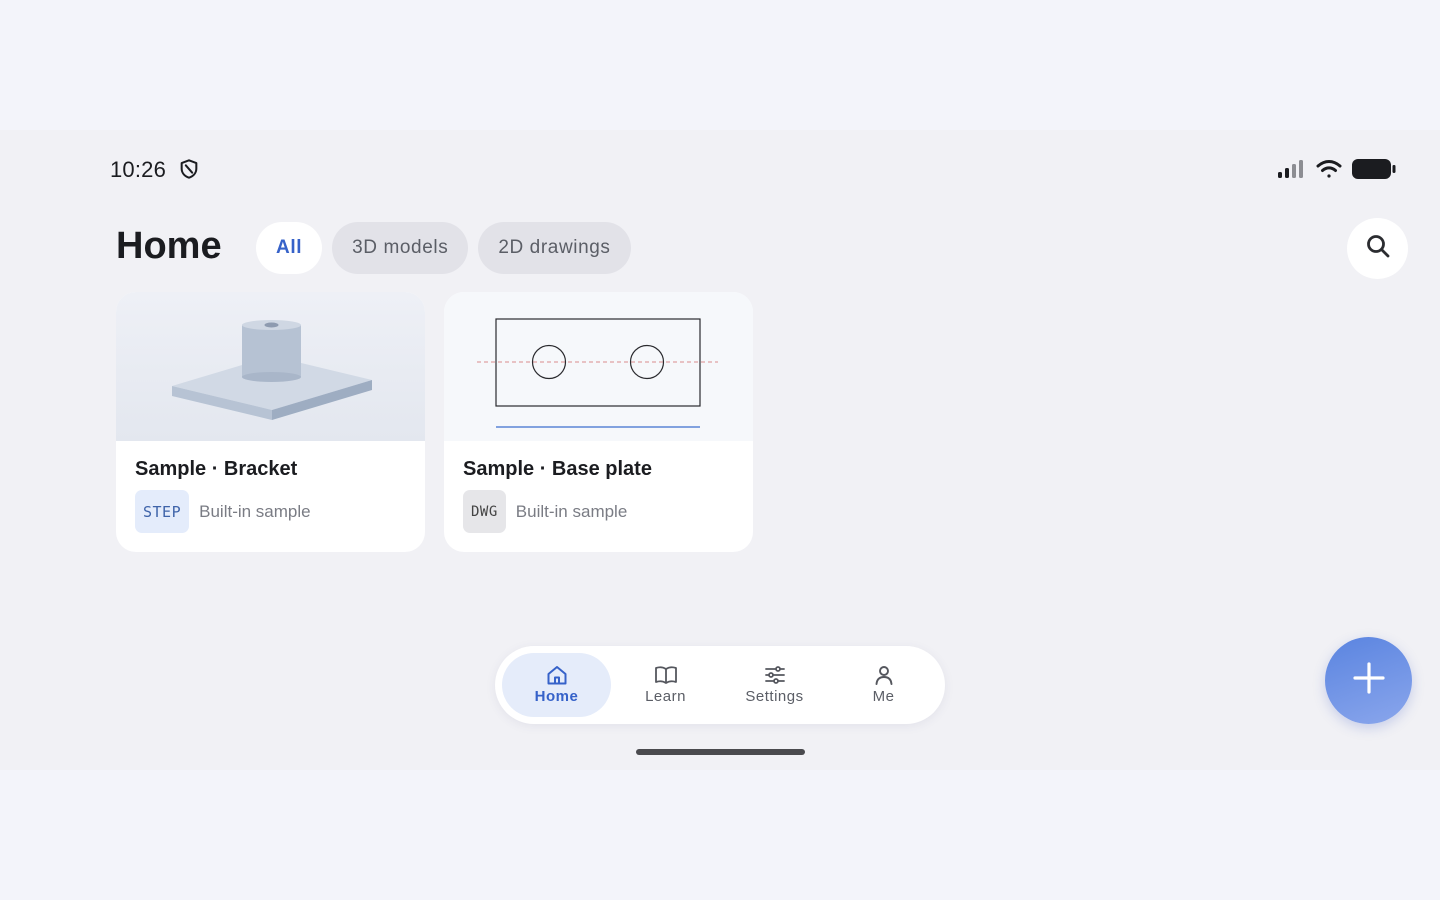 The width and height of the screenshot is (1440, 900). Describe the element at coordinates (162, 511) in the screenshot. I see `format-badge: STEP` at that location.